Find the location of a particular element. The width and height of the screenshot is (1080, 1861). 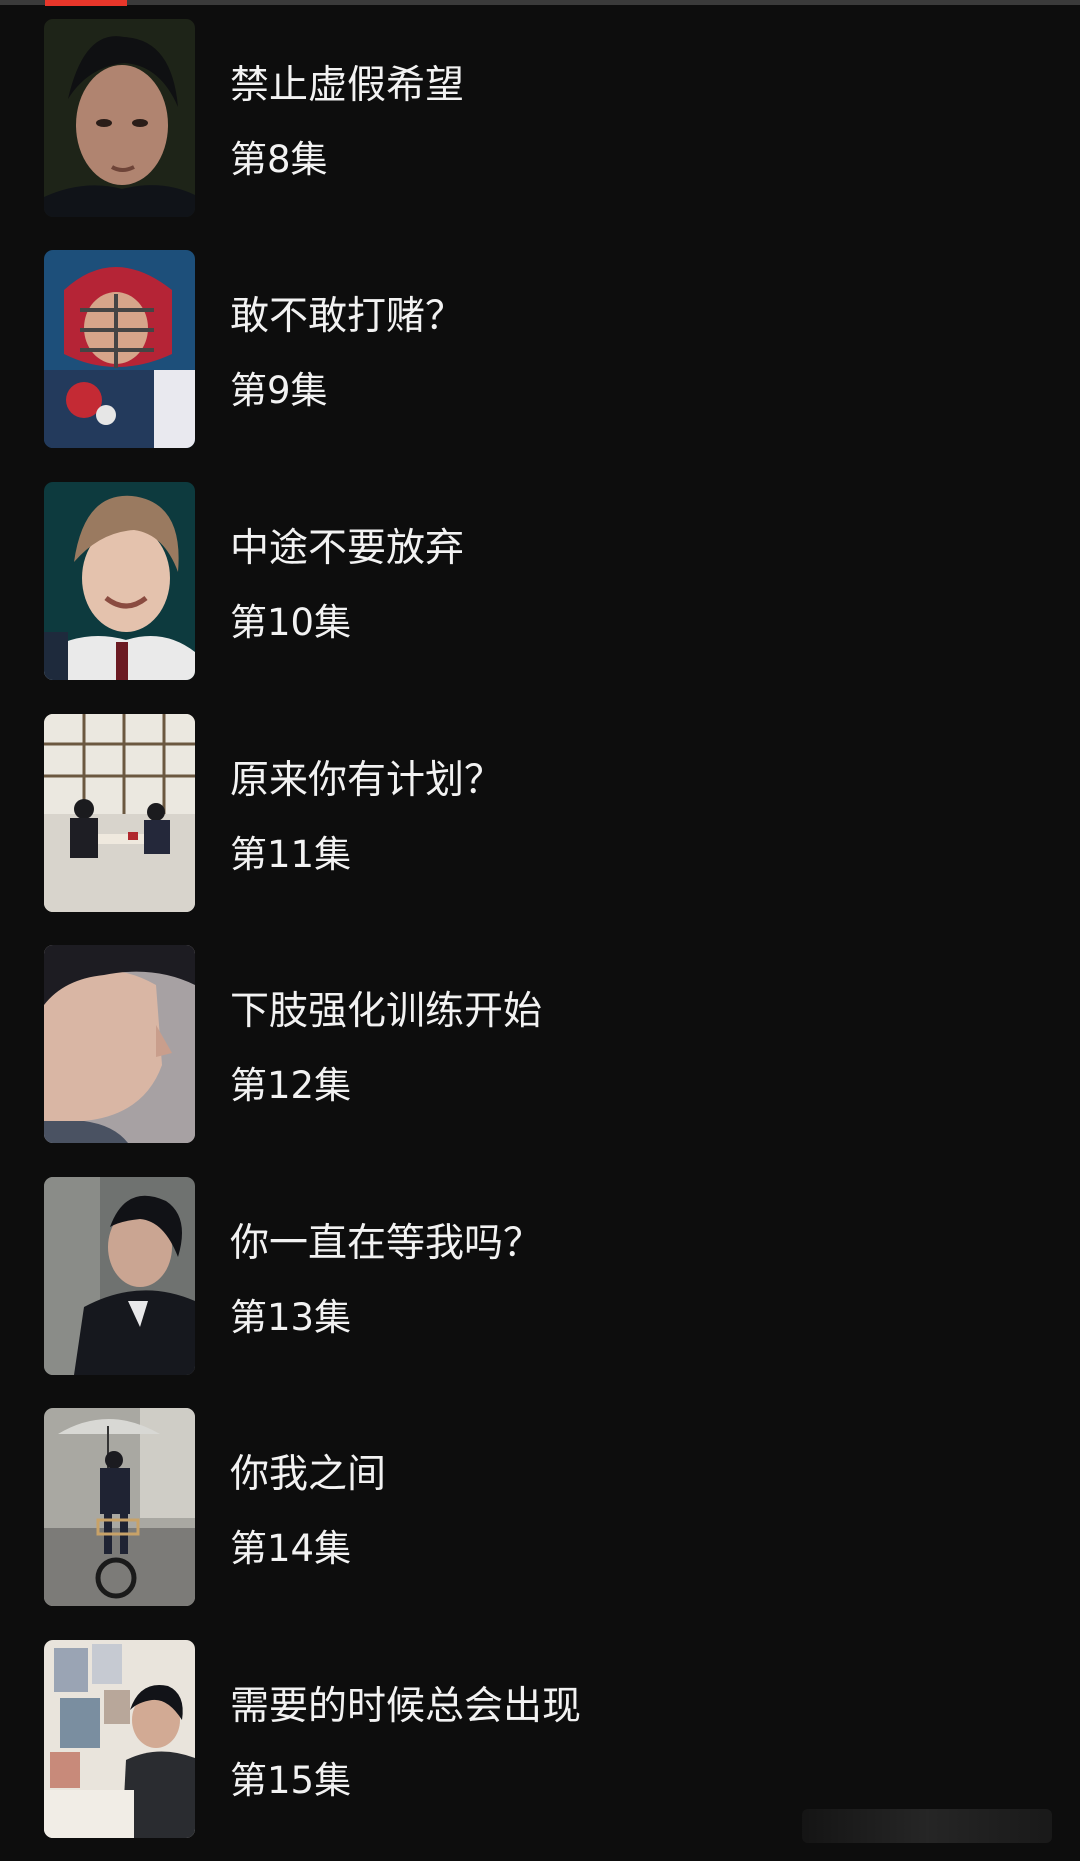

episode-number: 第12集 is located at coordinates (291, 1085).